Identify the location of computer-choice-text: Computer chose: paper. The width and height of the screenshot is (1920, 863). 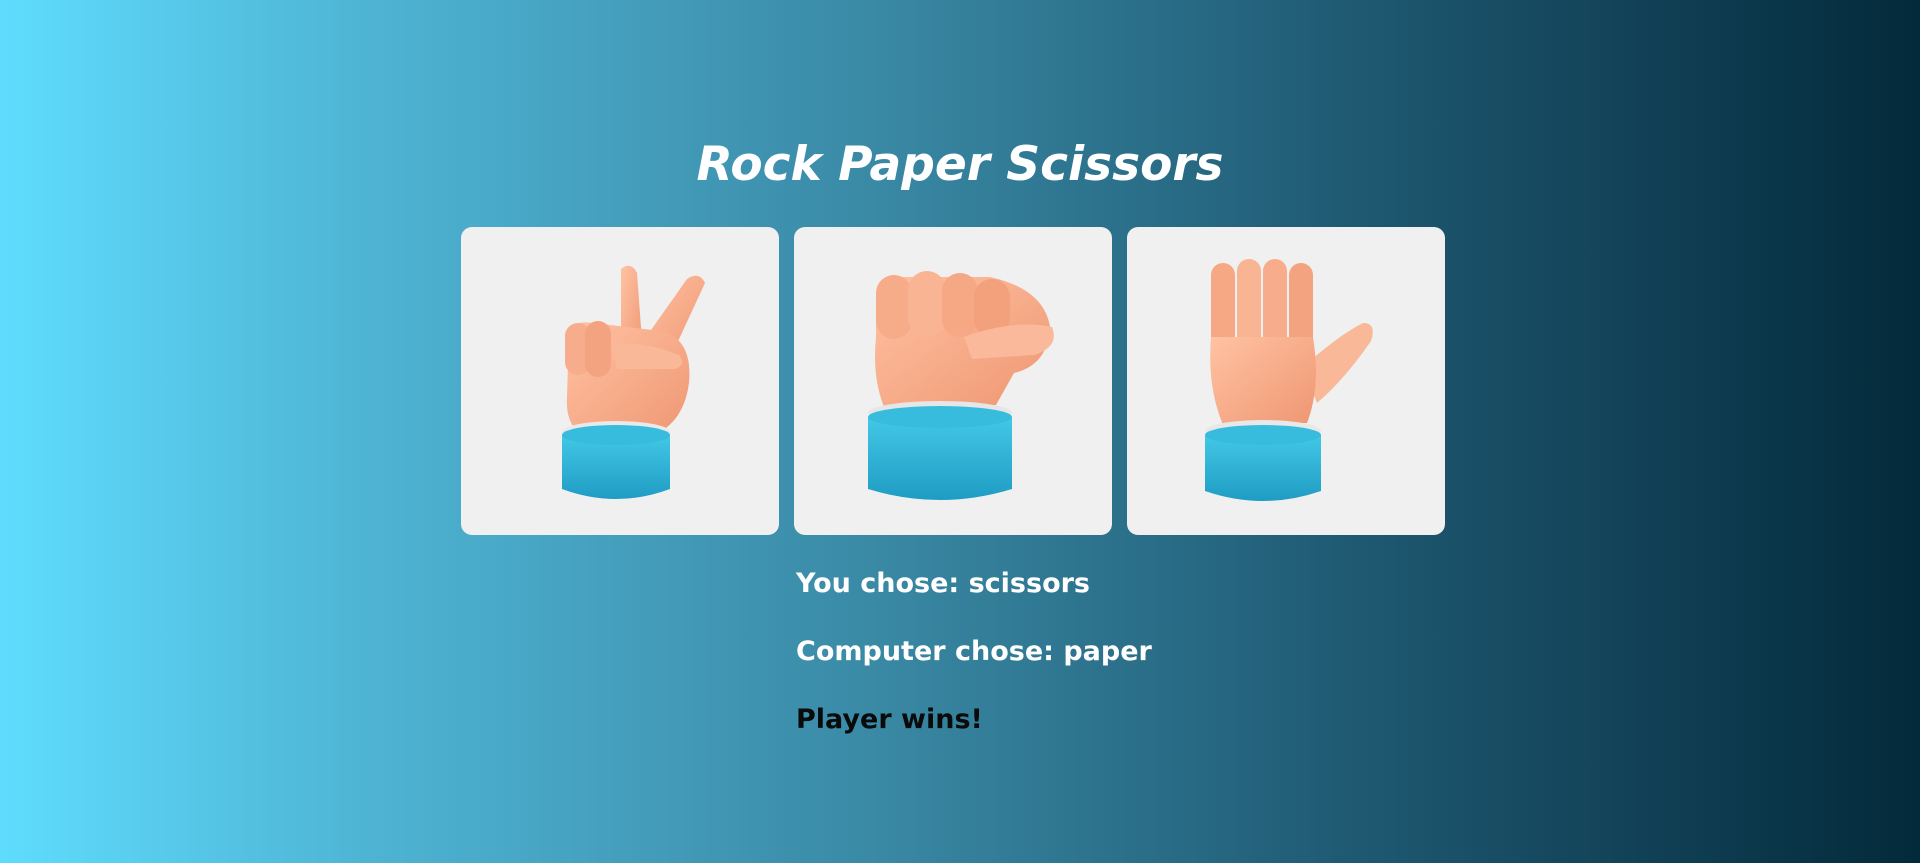
(974, 651).